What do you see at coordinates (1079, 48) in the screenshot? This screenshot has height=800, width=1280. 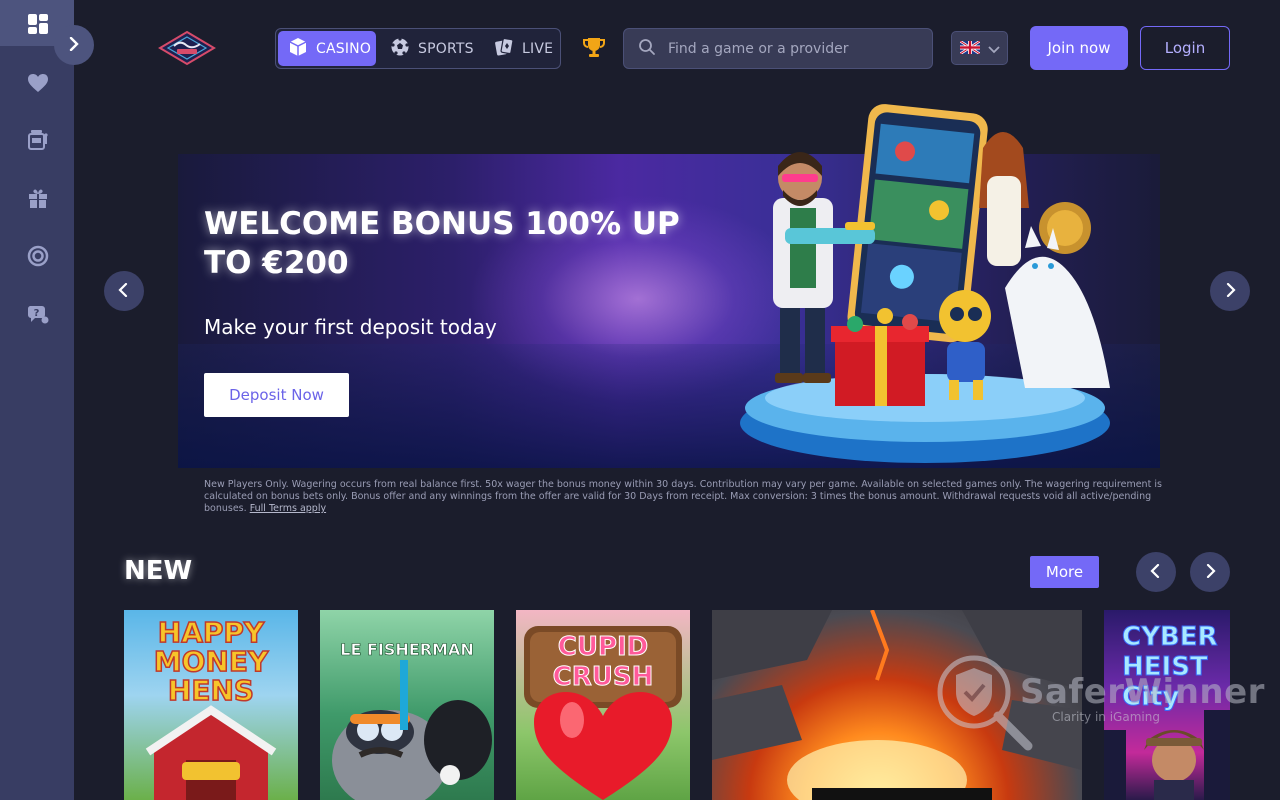 I see `join-now-button: Join now` at bounding box center [1079, 48].